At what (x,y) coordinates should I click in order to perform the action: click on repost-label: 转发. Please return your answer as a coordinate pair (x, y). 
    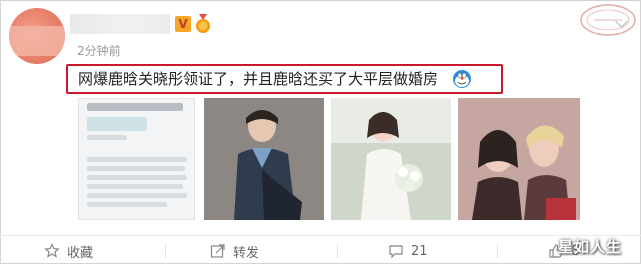
    Looking at the image, I should click on (246, 253).